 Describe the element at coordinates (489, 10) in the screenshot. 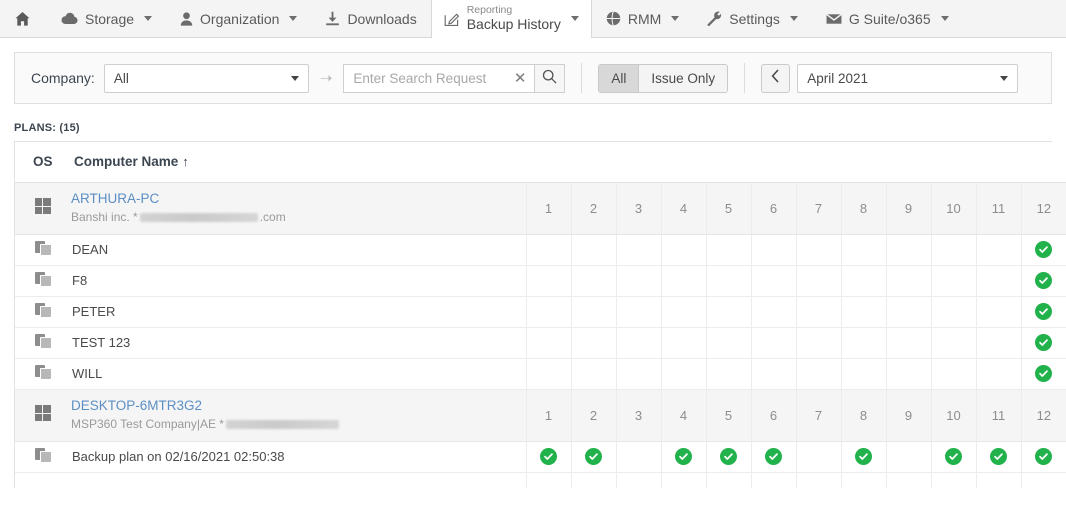

I see `nav-tab-sub-label: Reporting` at that location.